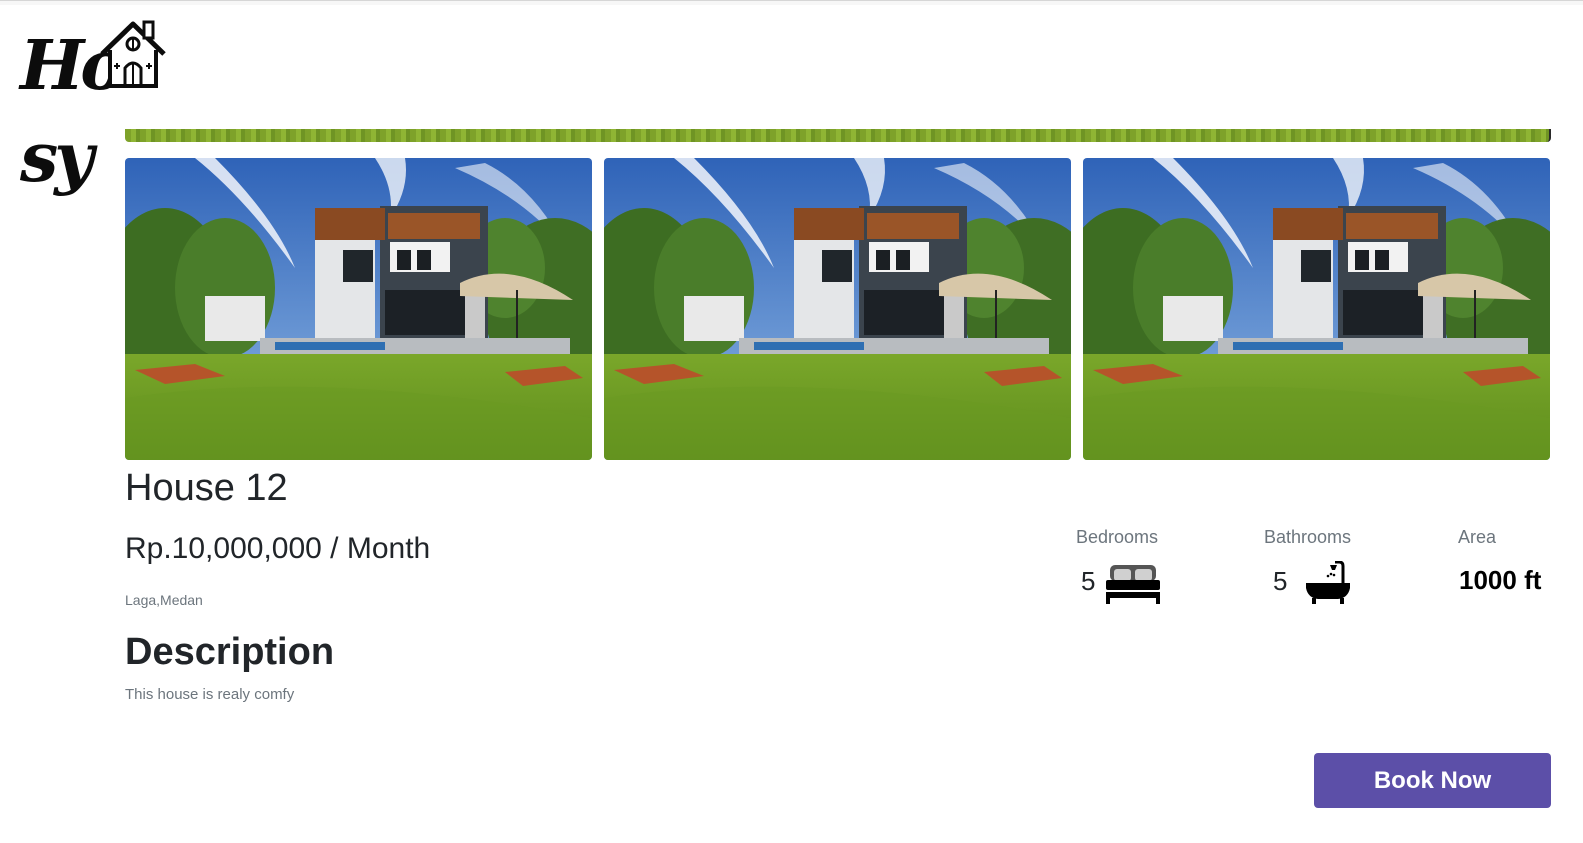  Describe the element at coordinates (230, 652) in the screenshot. I see `description-heading: Description` at that location.